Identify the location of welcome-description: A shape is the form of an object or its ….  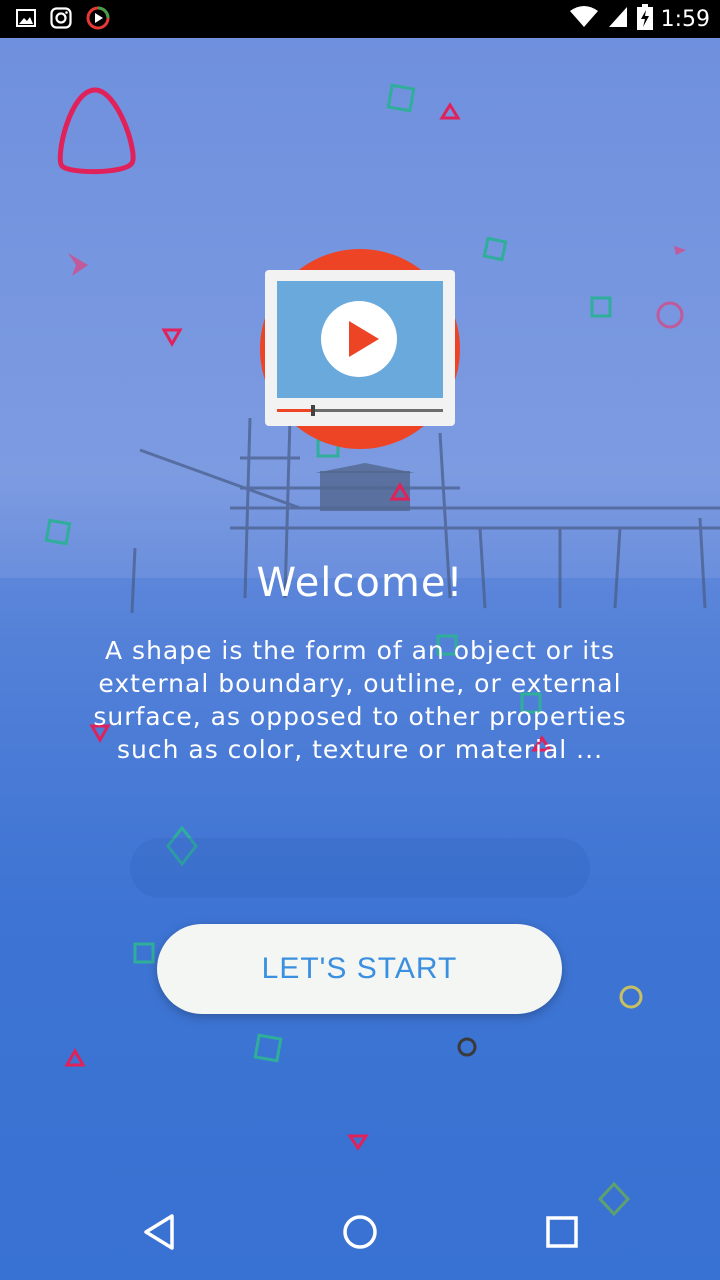
(360, 700).